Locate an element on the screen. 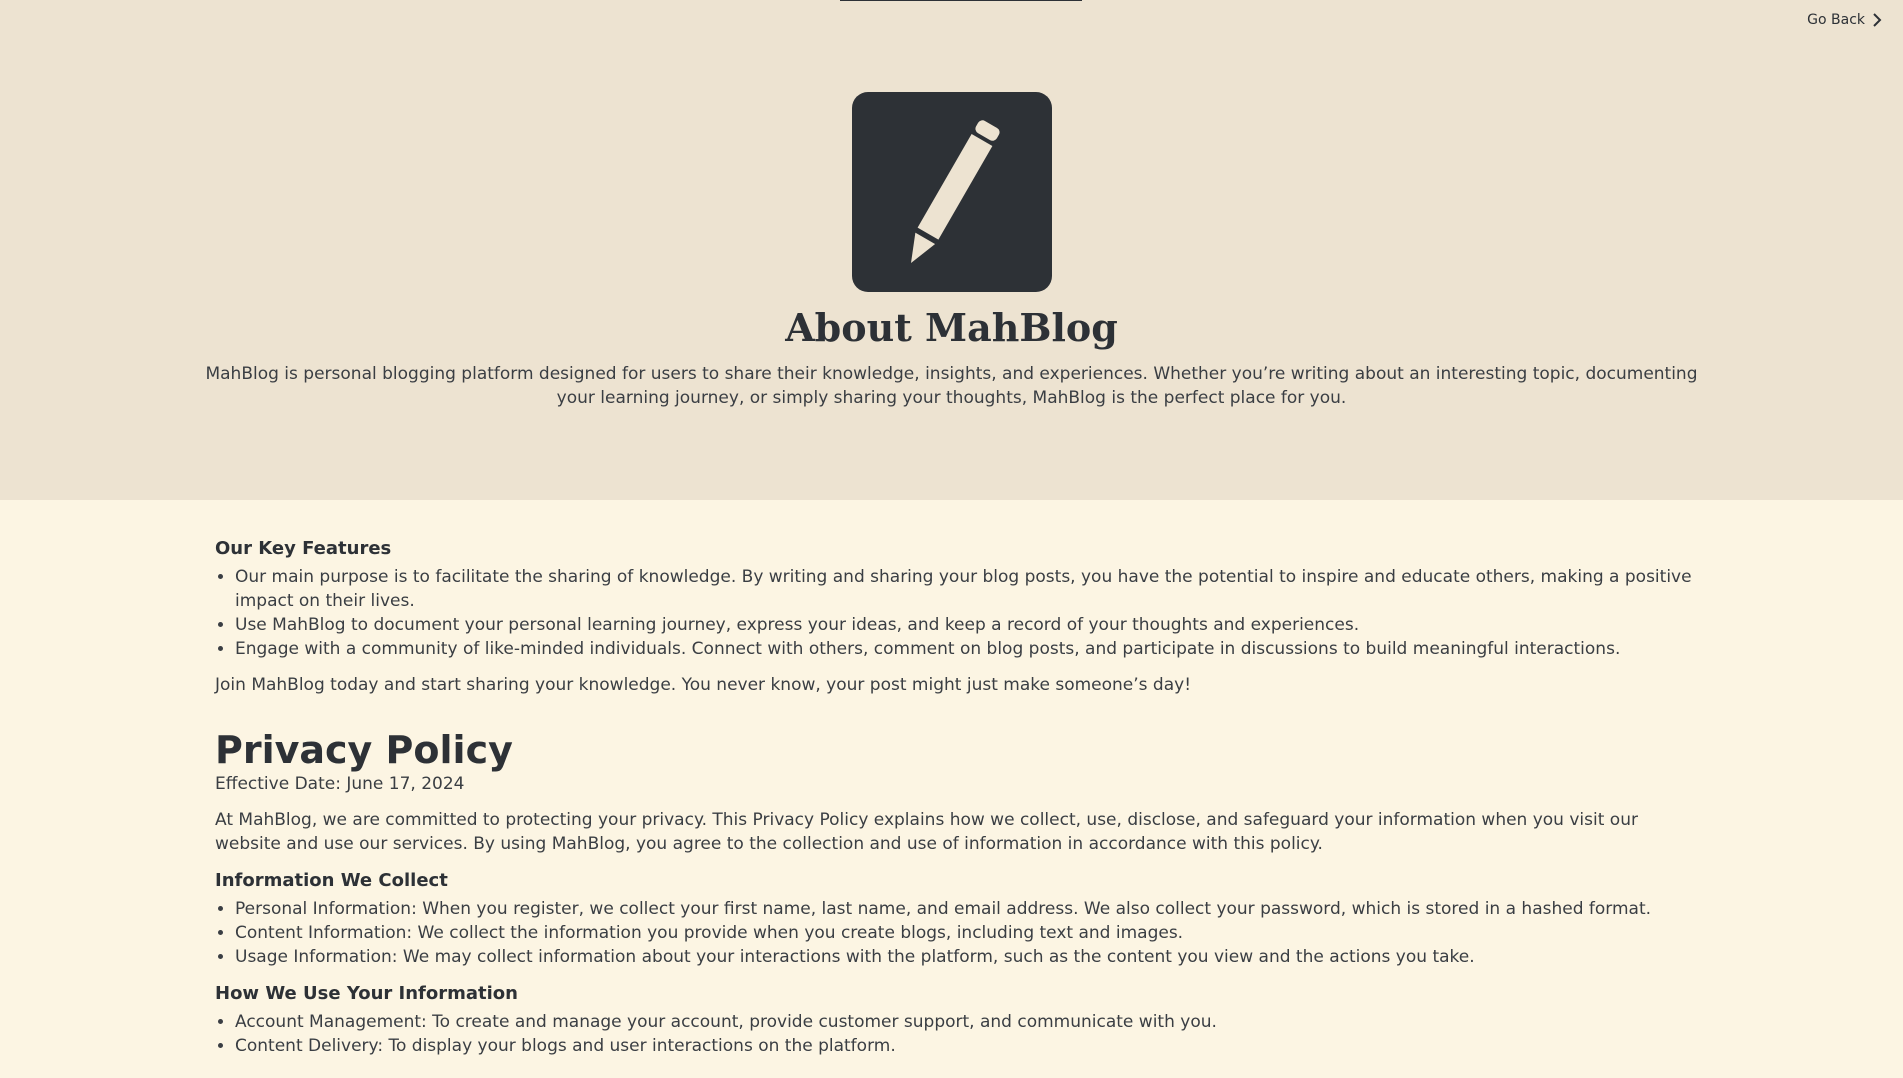  top-divider is located at coordinates (961, 0).